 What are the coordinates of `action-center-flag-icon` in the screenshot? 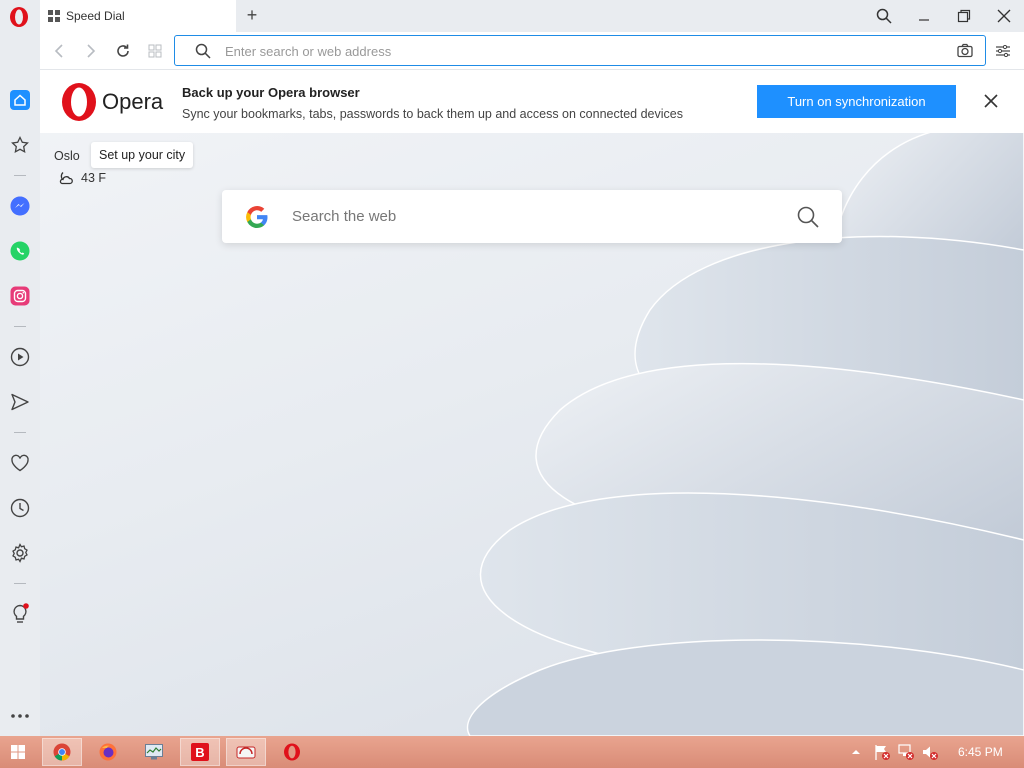 It's located at (882, 752).